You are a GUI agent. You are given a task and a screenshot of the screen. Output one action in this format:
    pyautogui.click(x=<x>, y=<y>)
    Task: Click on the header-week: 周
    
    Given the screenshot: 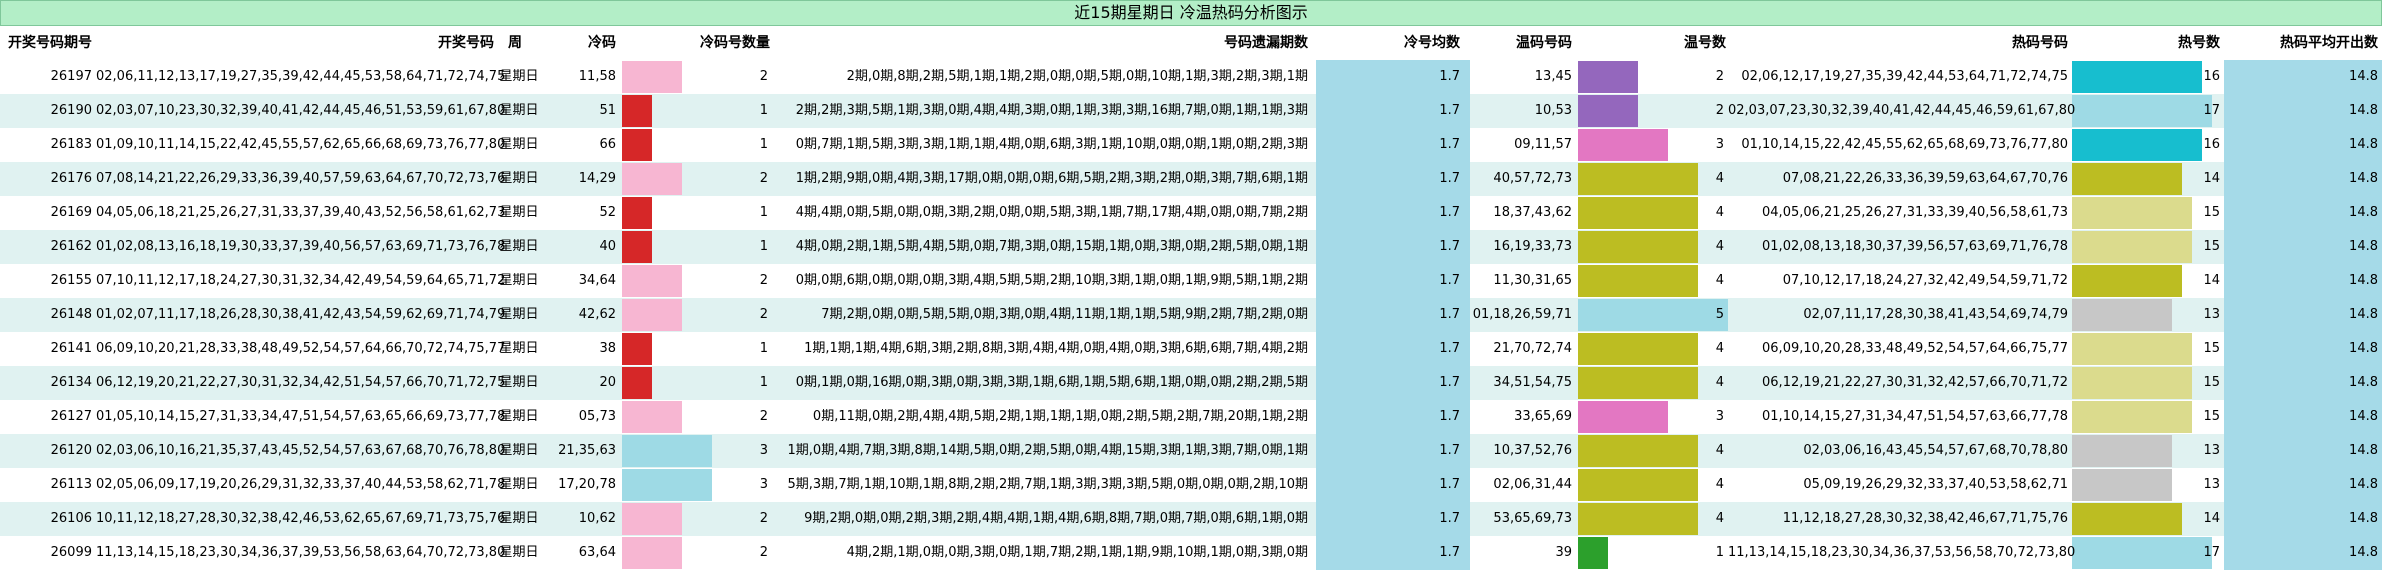 What is the action you would take?
    pyautogui.click(x=515, y=43)
    